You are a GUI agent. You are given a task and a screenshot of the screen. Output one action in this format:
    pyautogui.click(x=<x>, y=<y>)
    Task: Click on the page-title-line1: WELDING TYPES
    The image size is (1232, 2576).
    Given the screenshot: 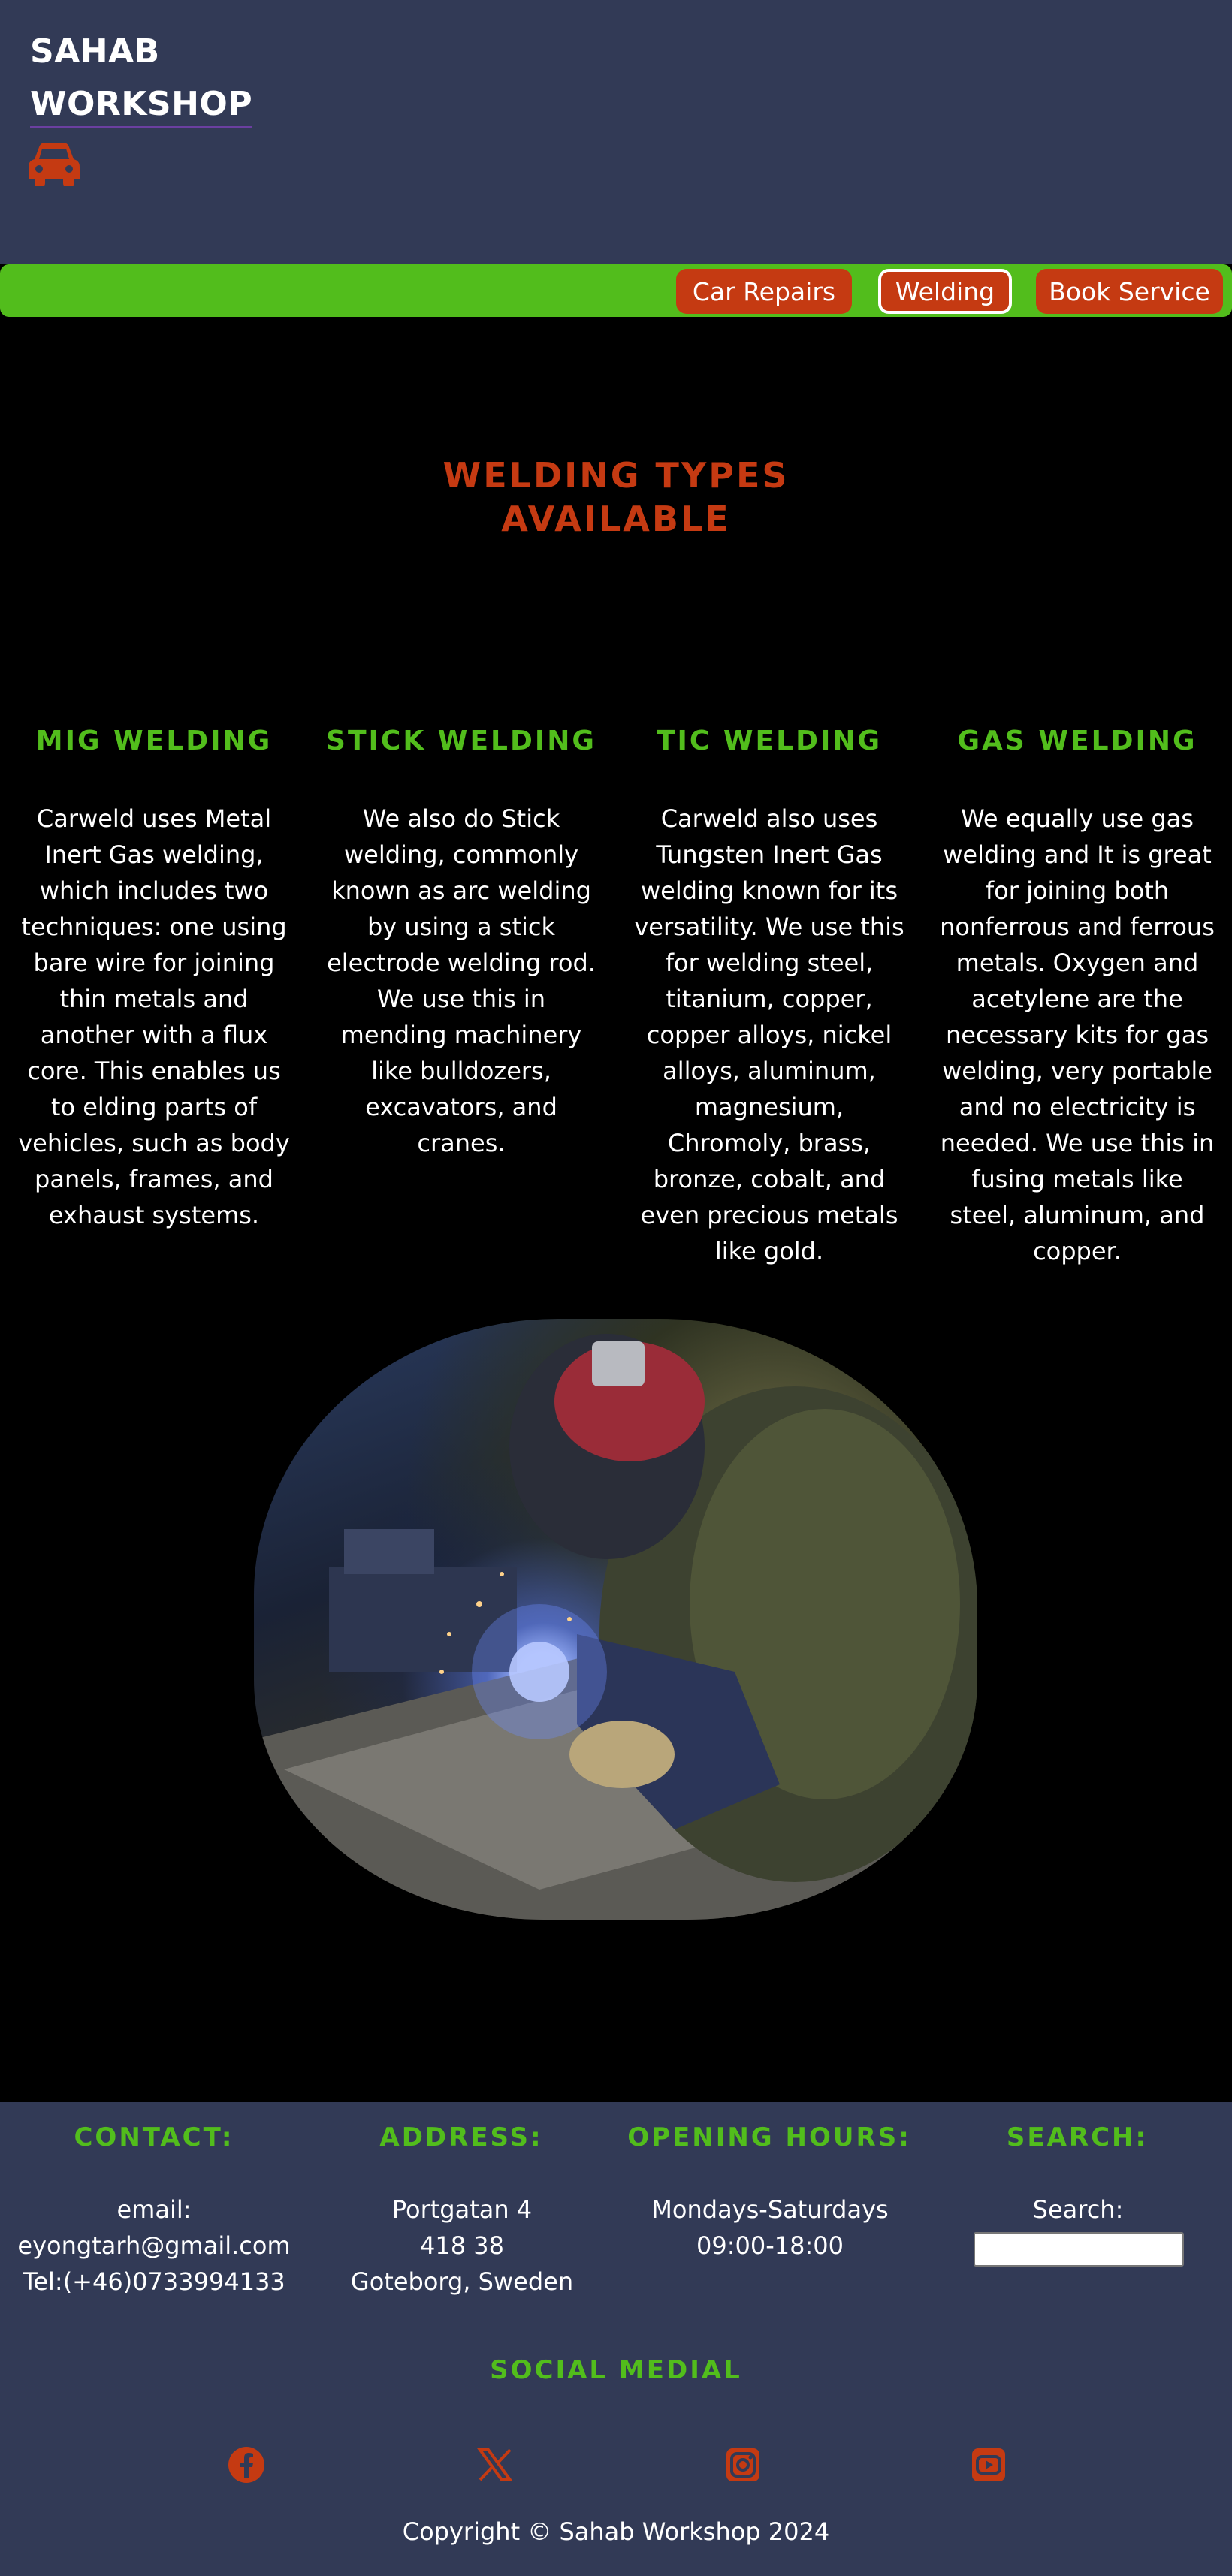 What is the action you would take?
    pyautogui.click(x=616, y=475)
    